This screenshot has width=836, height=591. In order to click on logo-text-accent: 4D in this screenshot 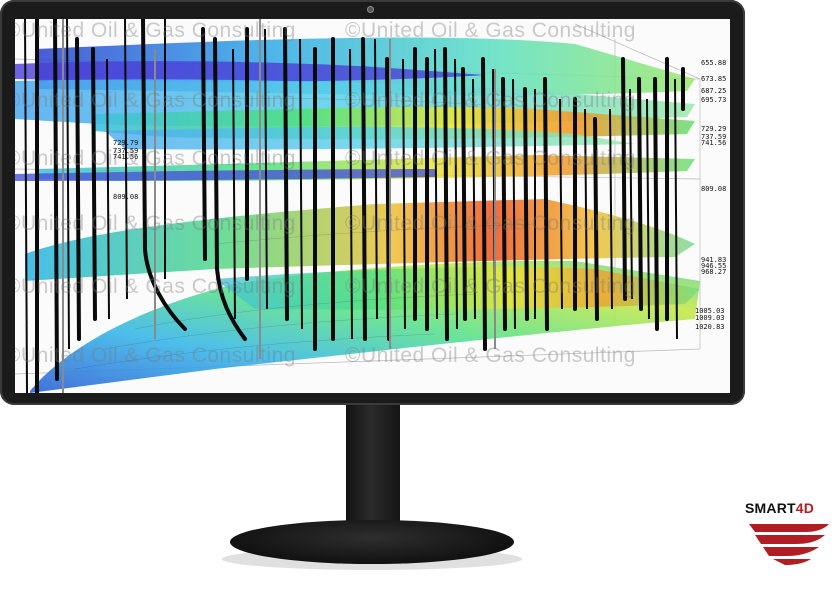, I will do `click(805, 508)`.